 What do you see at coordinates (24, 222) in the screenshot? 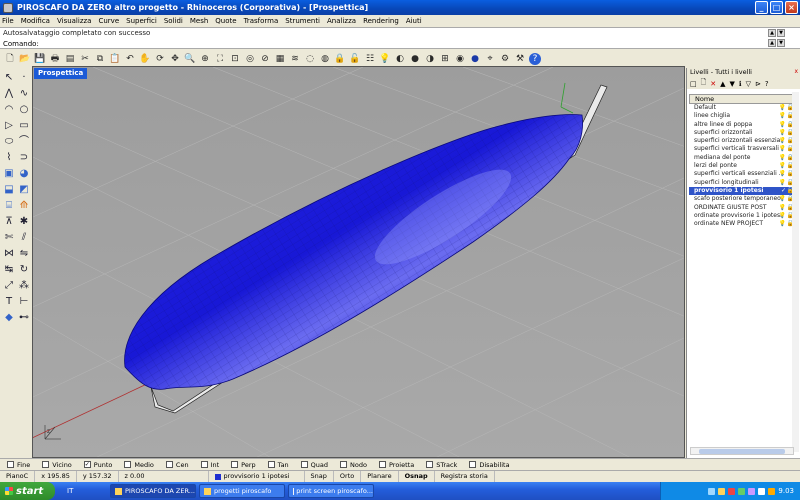
I see `explode-icon: ✱` at bounding box center [24, 222].